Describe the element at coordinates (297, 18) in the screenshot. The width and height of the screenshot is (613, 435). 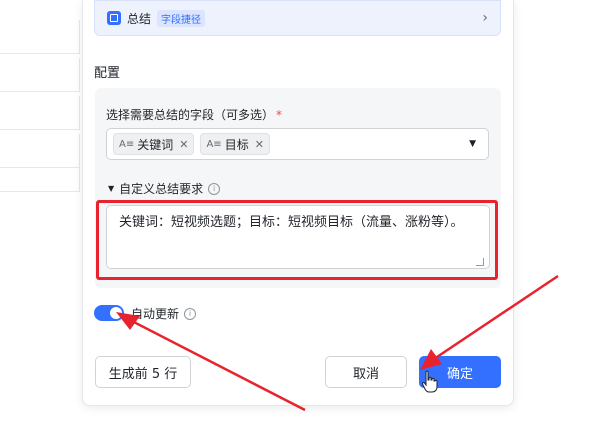
I see `summary-card: 总结 字段捷径 ›` at that location.